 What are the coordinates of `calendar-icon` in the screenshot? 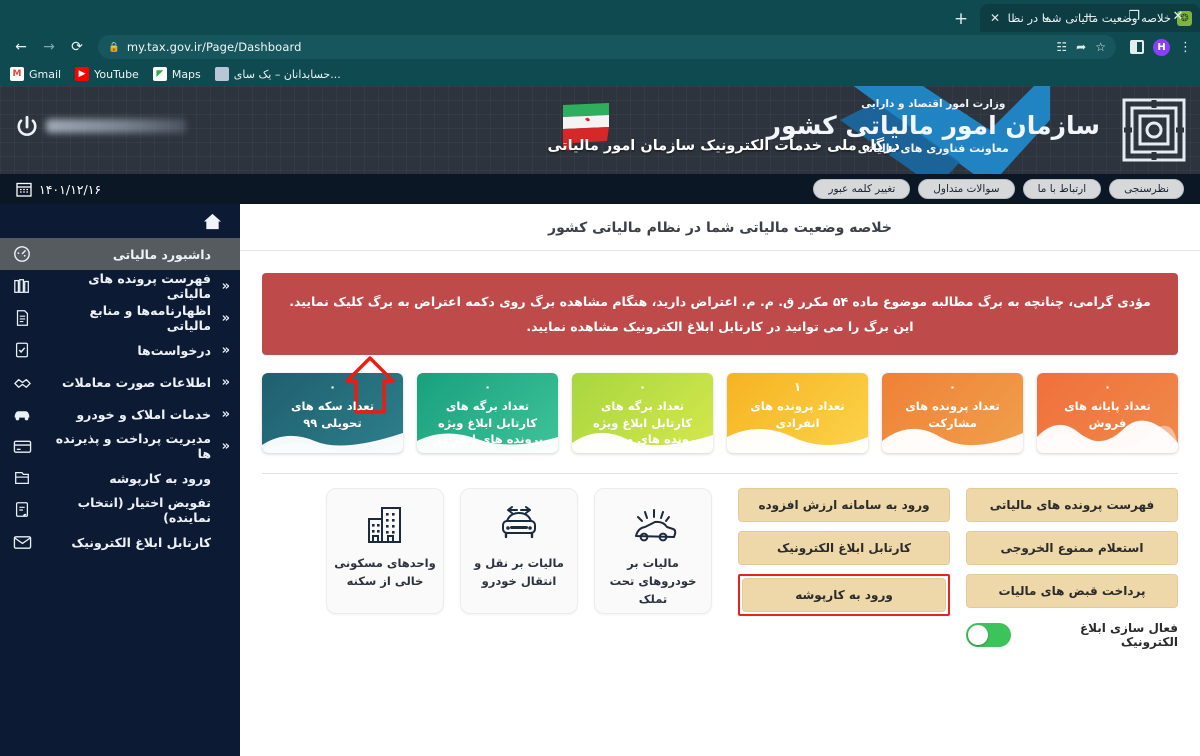 It's located at (24, 189).